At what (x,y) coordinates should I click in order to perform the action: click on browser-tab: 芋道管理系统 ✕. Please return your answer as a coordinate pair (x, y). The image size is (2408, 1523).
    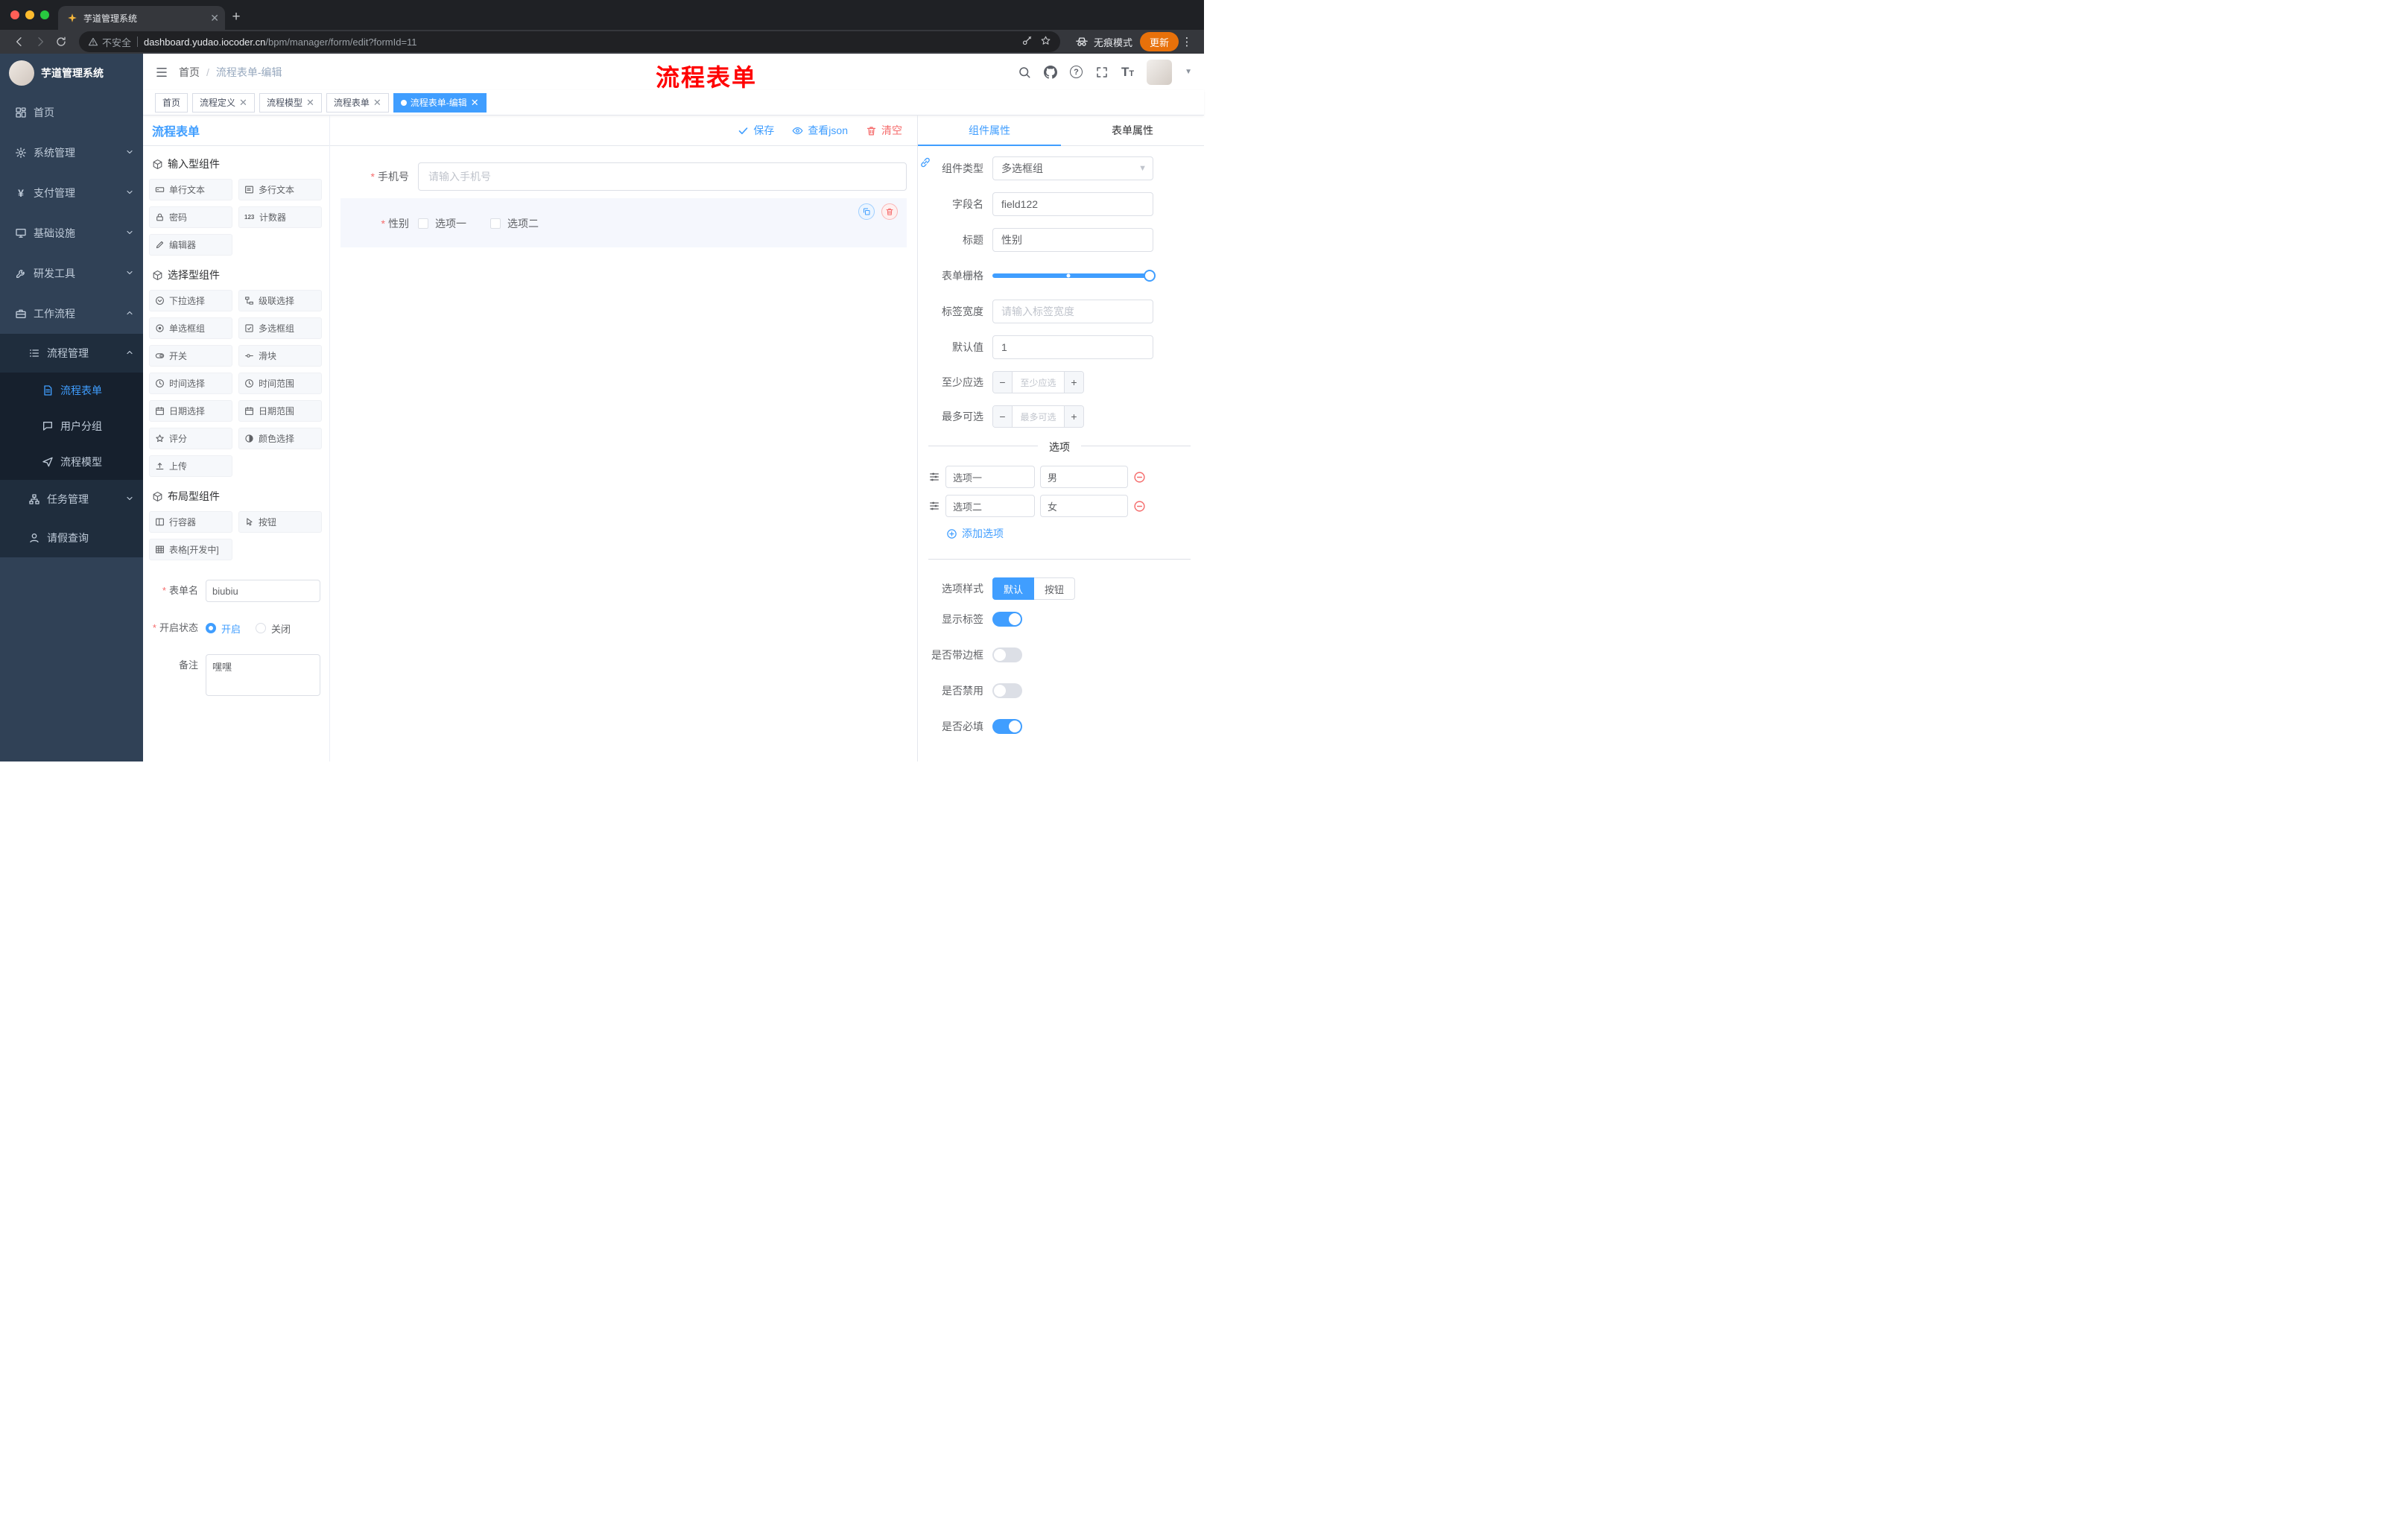
    Looking at the image, I should click on (141, 18).